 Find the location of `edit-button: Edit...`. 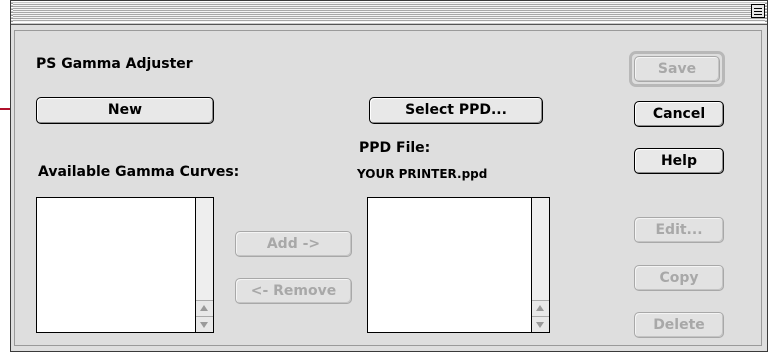

edit-button: Edit... is located at coordinates (679, 230).